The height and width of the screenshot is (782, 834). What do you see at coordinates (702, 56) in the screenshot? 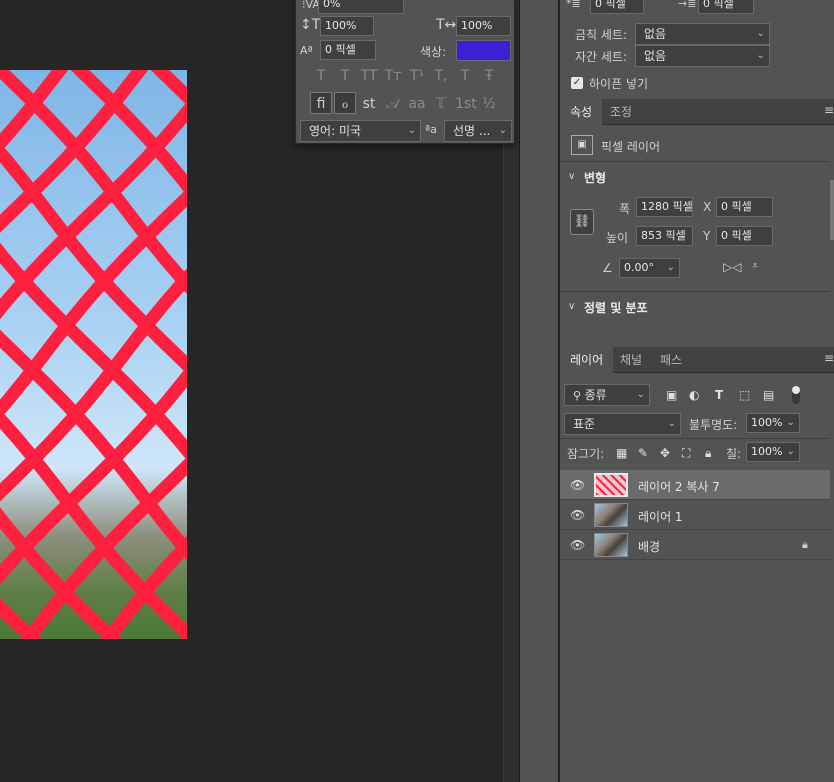
I see `mojikumi-dropdown: 없음 ⌄` at bounding box center [702, 56].